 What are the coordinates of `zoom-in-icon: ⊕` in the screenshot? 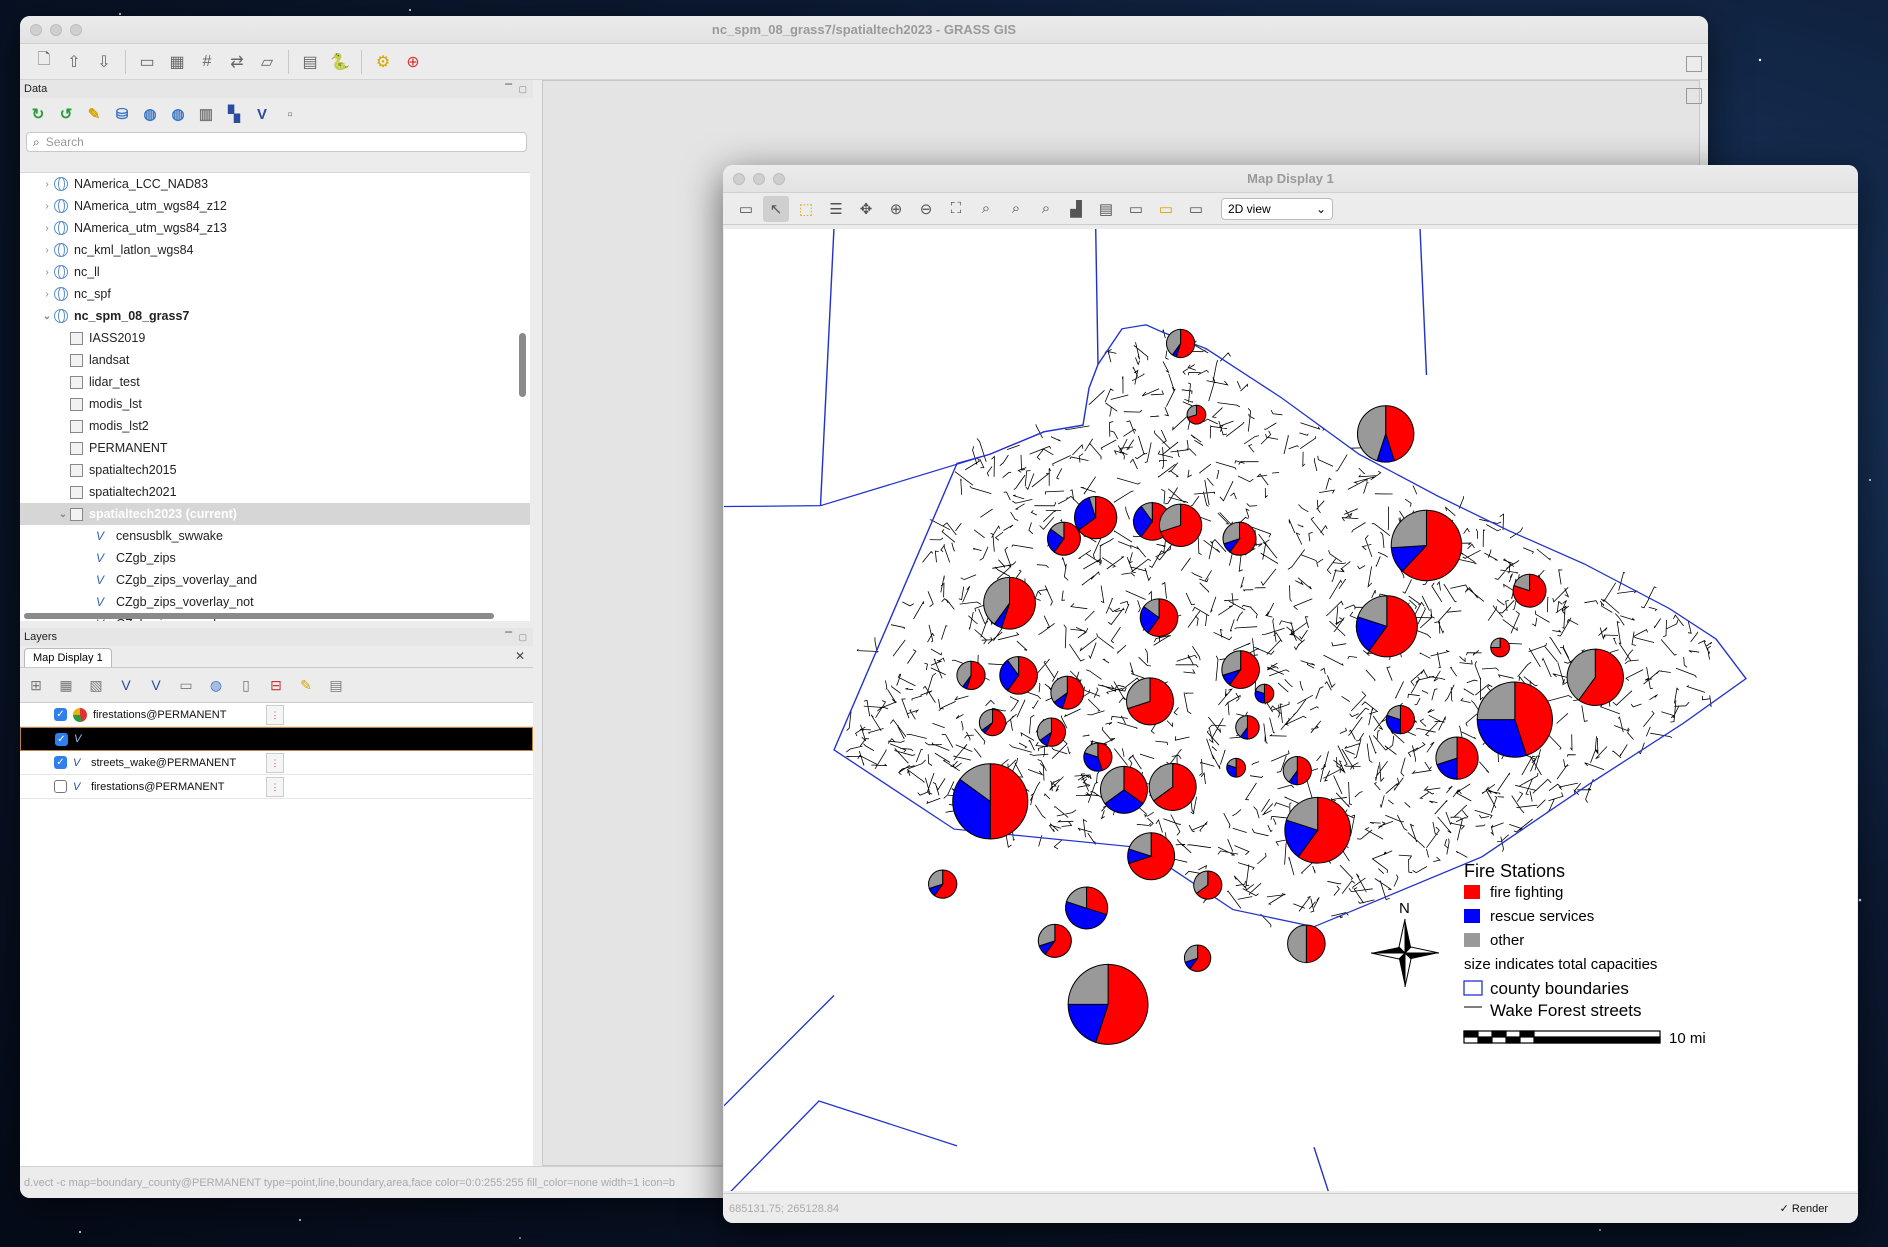 It's located at (896, 209).